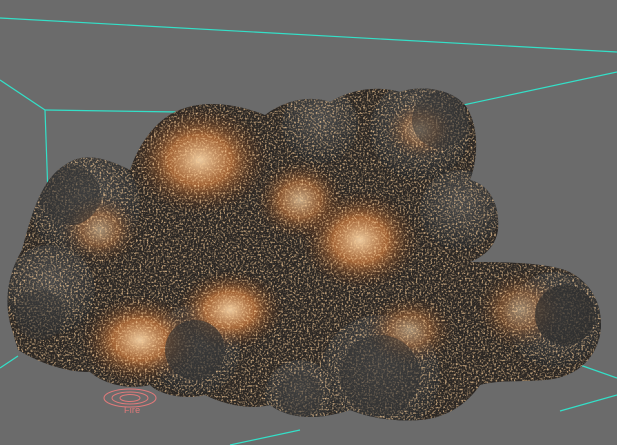 Image resolution: width=617 pixels, height=445 pixels. I want to click on emitter-label: Fire, so click(132, 410).